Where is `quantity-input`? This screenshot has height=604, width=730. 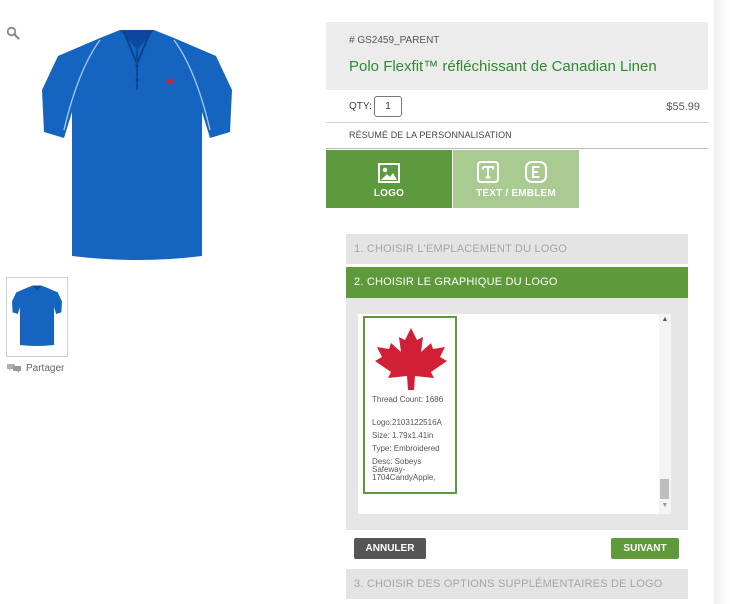
quantity-input is located at coordinates (388, 106).